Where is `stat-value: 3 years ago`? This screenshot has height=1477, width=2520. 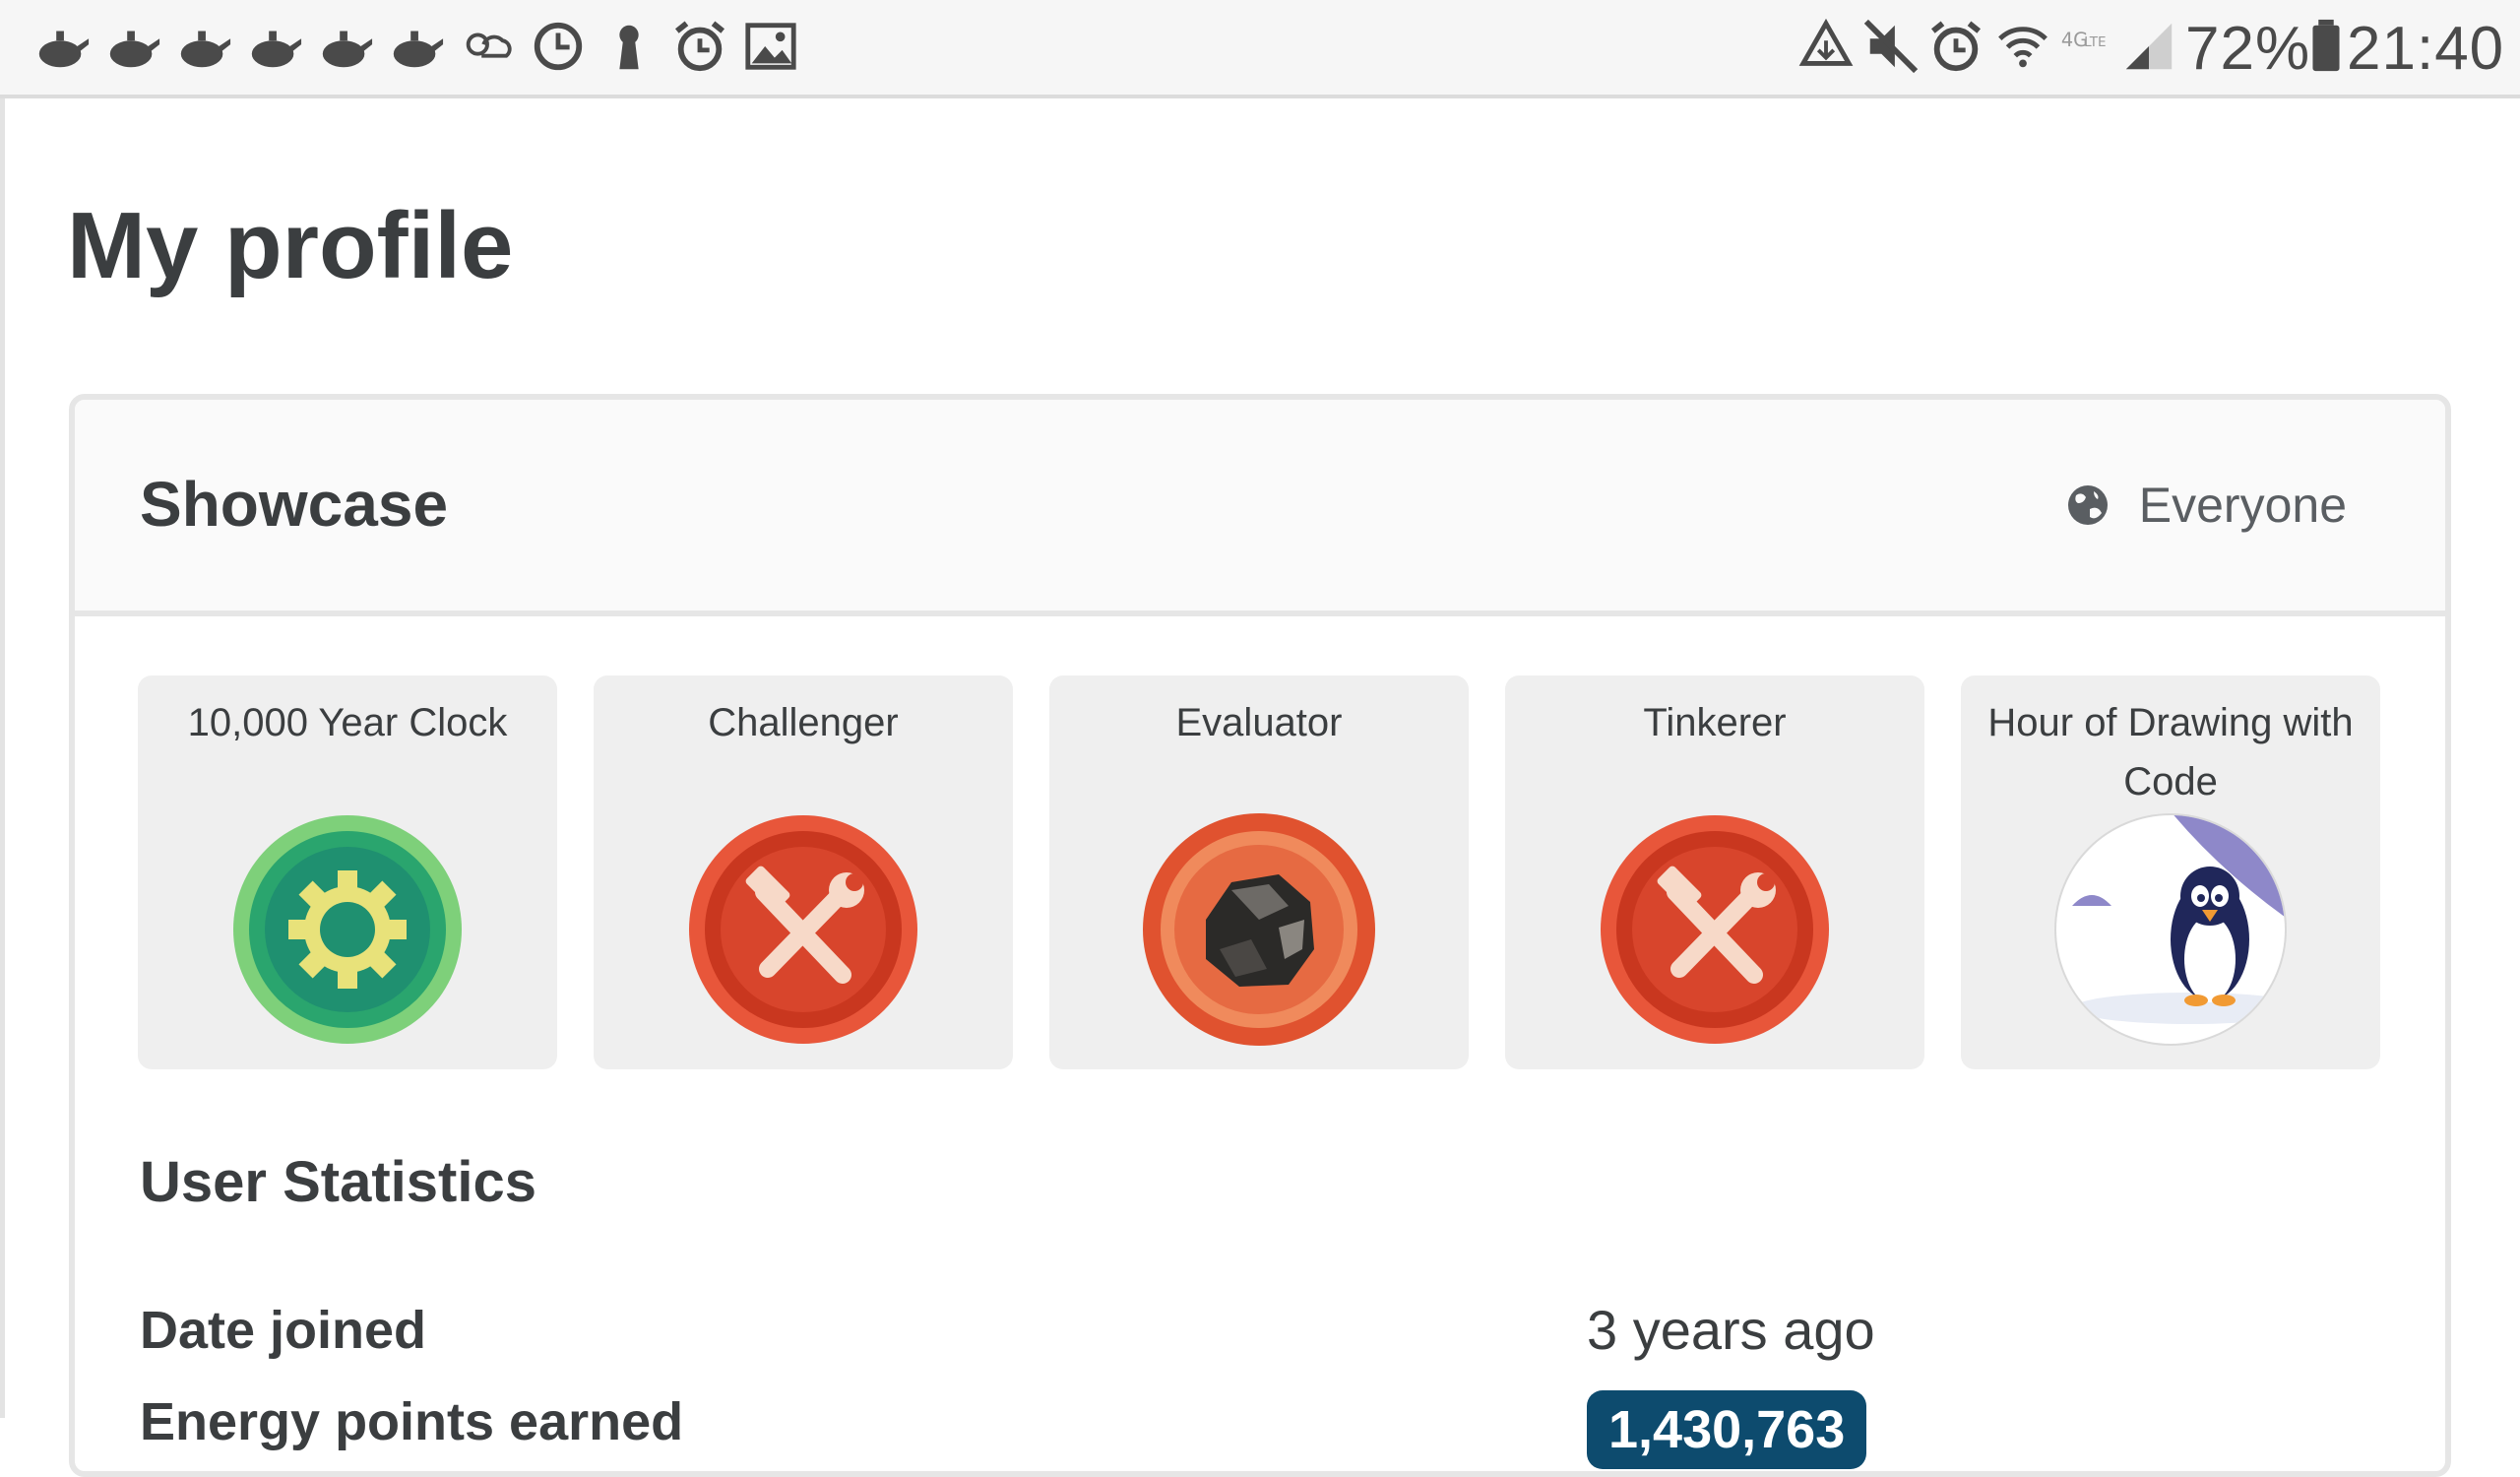
stat-value: 3 years ago is located at coordinates (1731, 1330).